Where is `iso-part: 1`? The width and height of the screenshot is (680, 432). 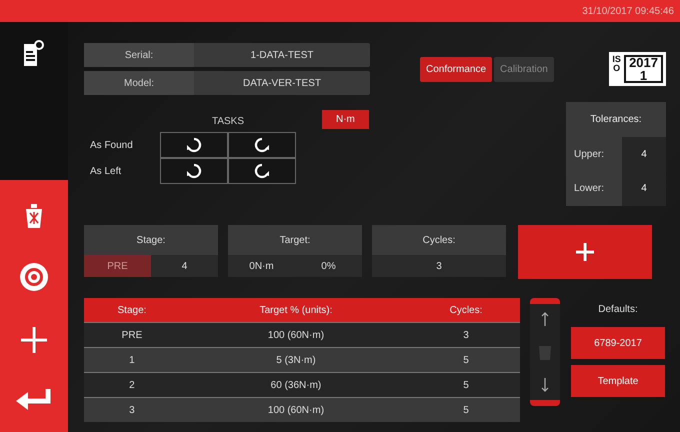 iso-part: 1 is located at coordinates (644, 75).